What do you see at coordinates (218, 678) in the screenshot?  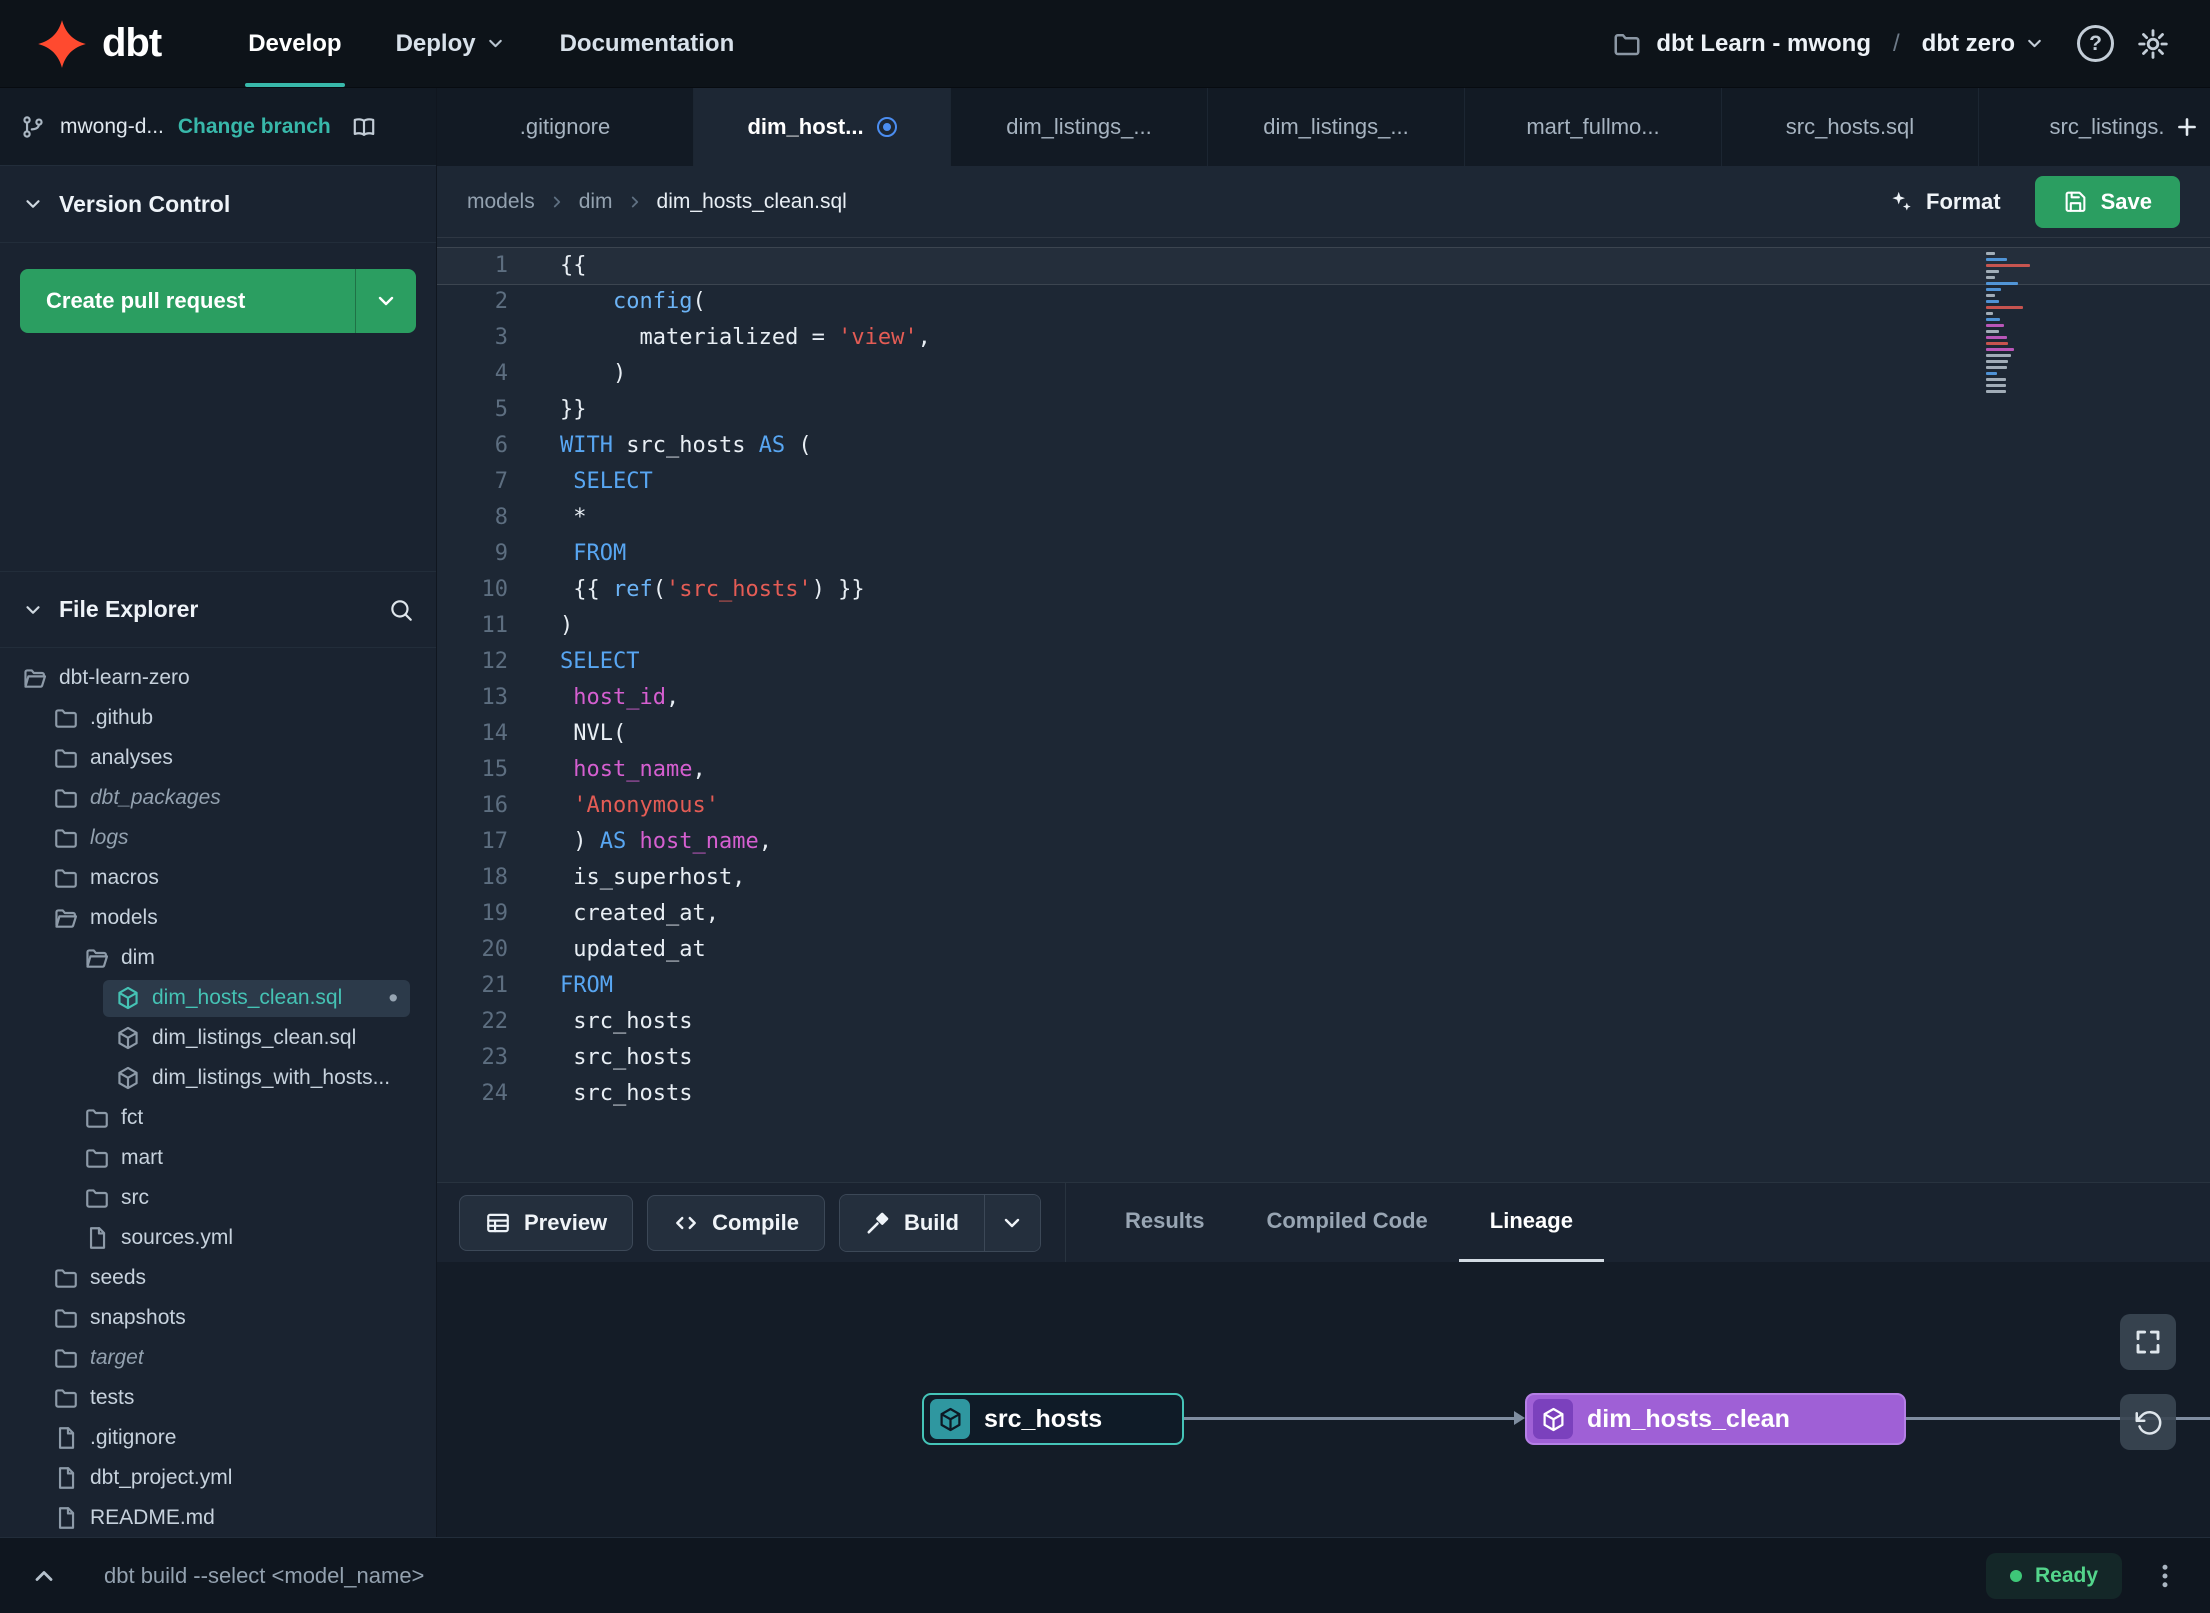 I see `tree-item-dbt-learn-zero: dbt-learn-zero` at bounding box center [218, 678].